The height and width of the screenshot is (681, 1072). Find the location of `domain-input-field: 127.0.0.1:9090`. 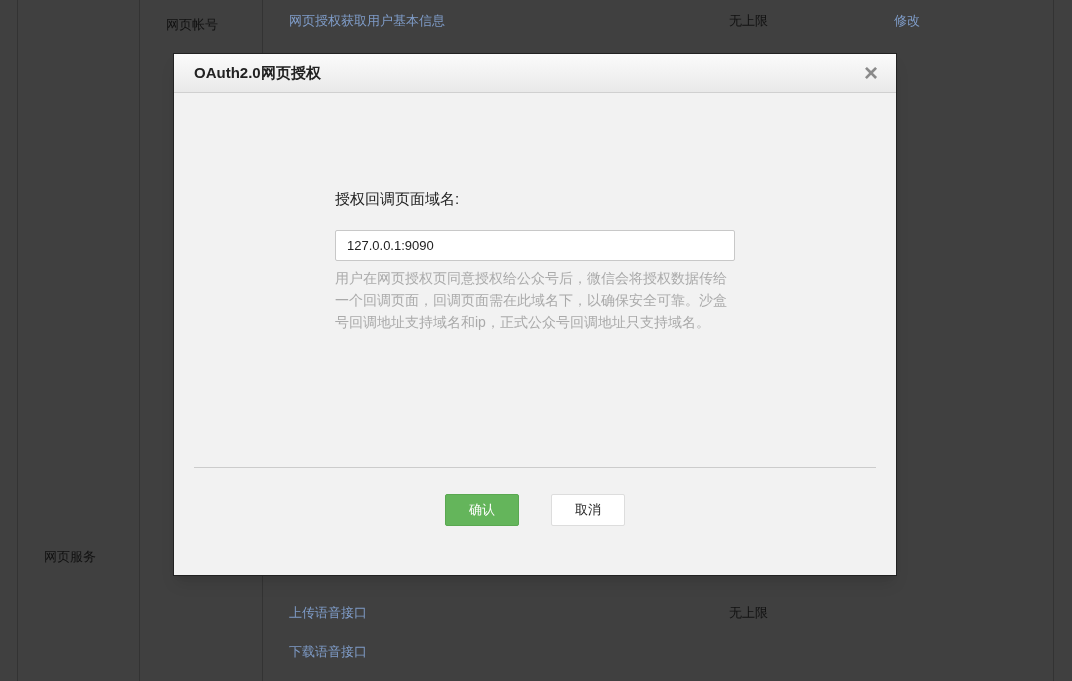

domain-input-field: 127.0.0.1:9090 is located at coordinates (535, 245).